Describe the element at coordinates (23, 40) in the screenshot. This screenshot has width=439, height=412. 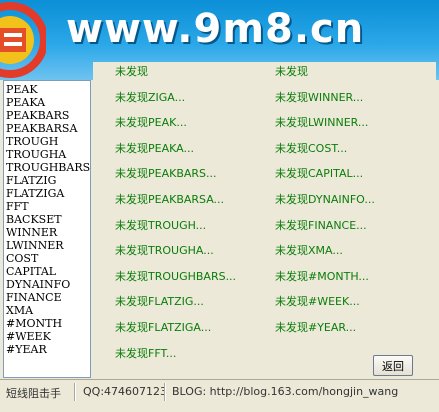
I see `logo-icon` at that location.